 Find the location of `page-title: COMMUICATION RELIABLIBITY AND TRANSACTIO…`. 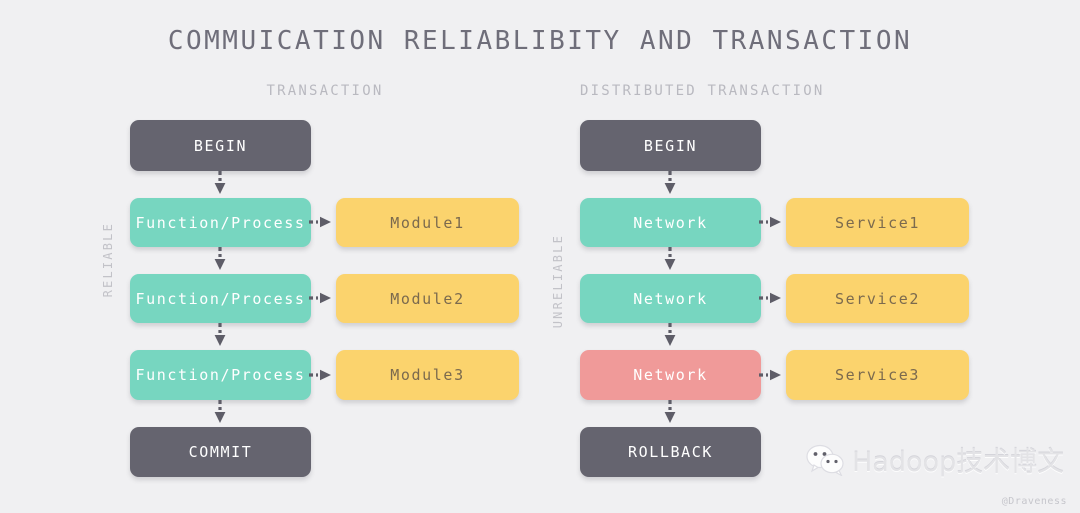

page-title: COMMUICATION RELIABLIBITY AND TRANSACTIO… is located at coordinates (540, 41).